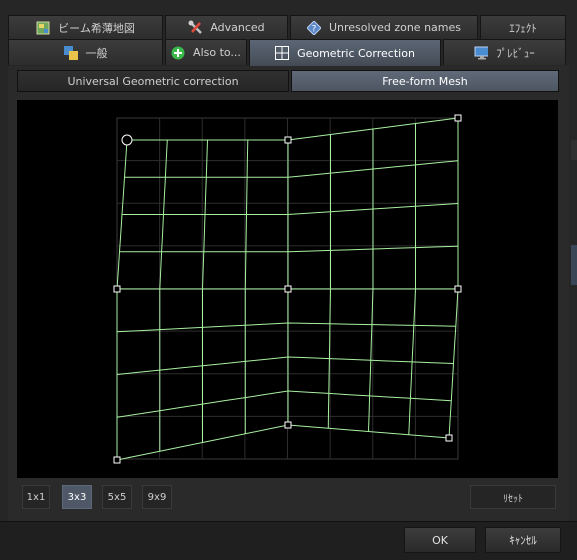 This screenshot has height=560, width=577. I want to click on grid-label: 9x9, so click(157, 497).